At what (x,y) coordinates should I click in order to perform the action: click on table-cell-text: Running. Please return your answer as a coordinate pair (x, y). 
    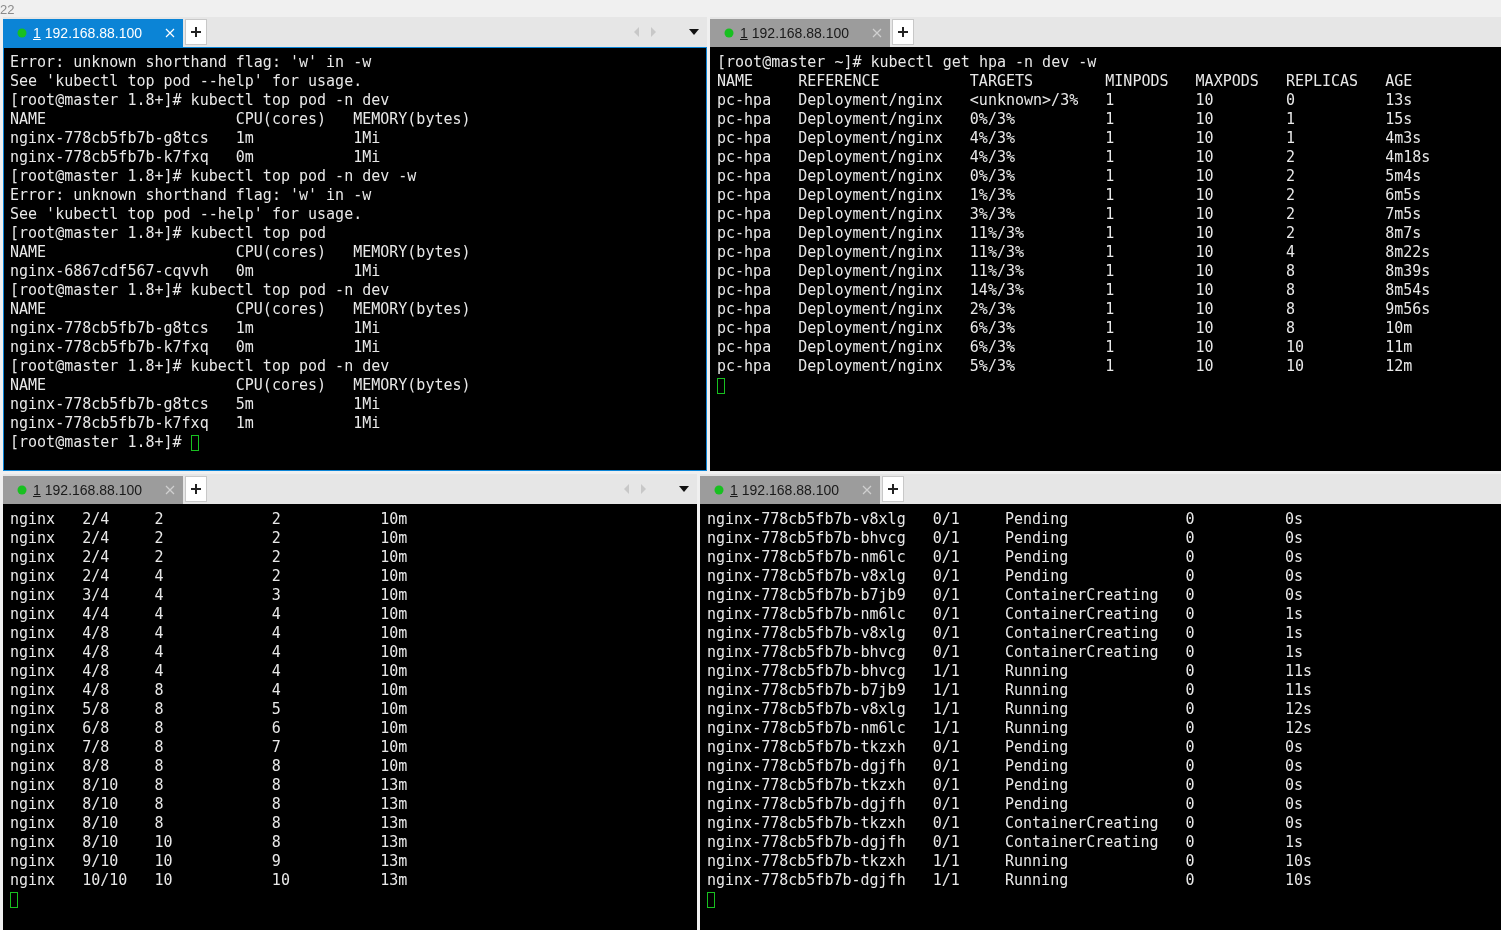
    Looking at the image, I should click on (1037, 690).